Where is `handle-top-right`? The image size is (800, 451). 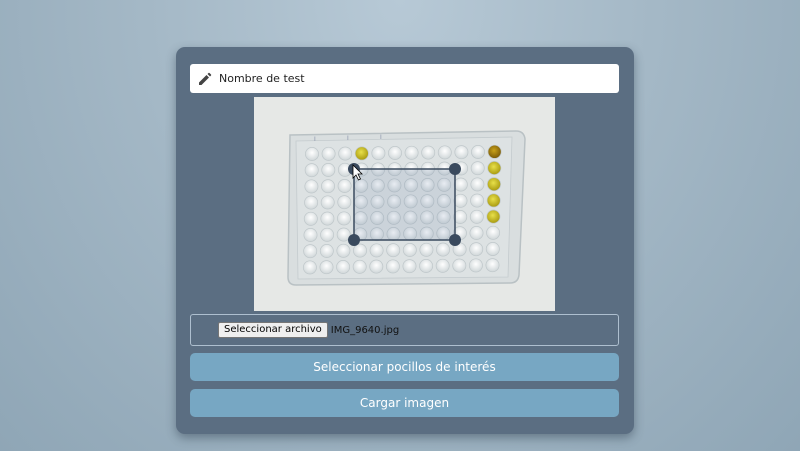
handle-top-right is located at coordinates (455, 169).